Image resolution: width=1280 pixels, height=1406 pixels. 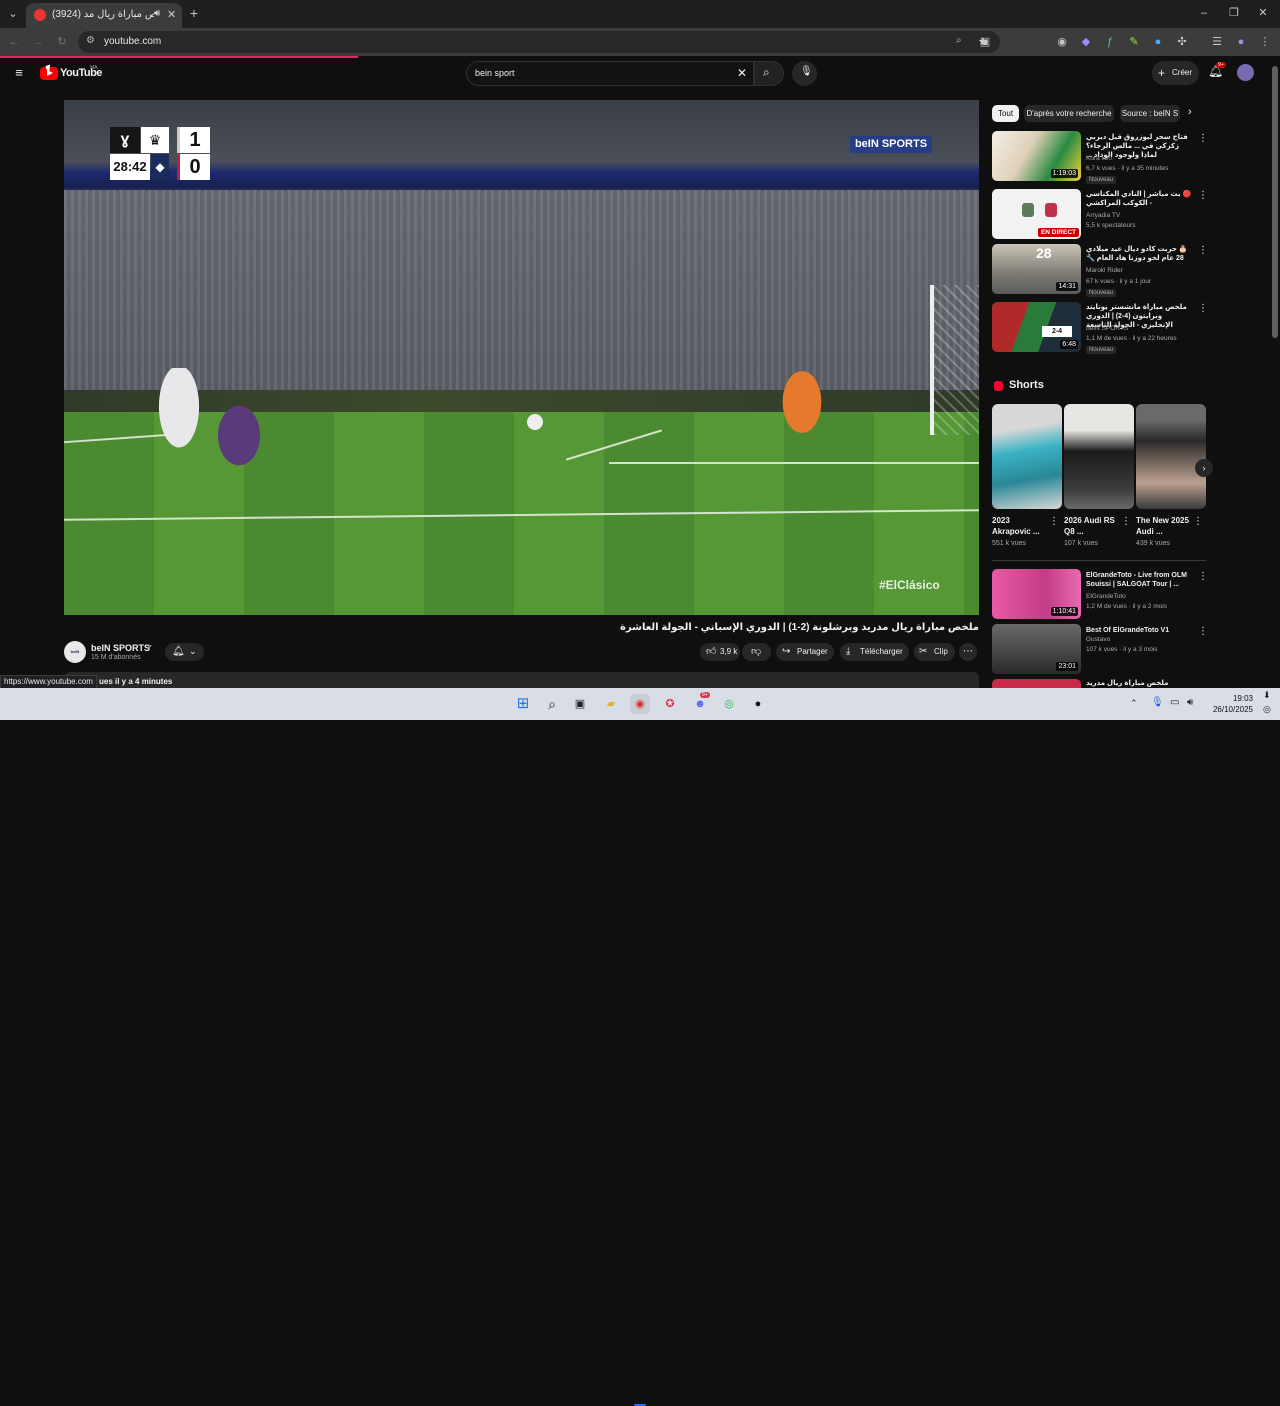 I want to click on zoom-icon: ⌕, so click(x=959, y=40).